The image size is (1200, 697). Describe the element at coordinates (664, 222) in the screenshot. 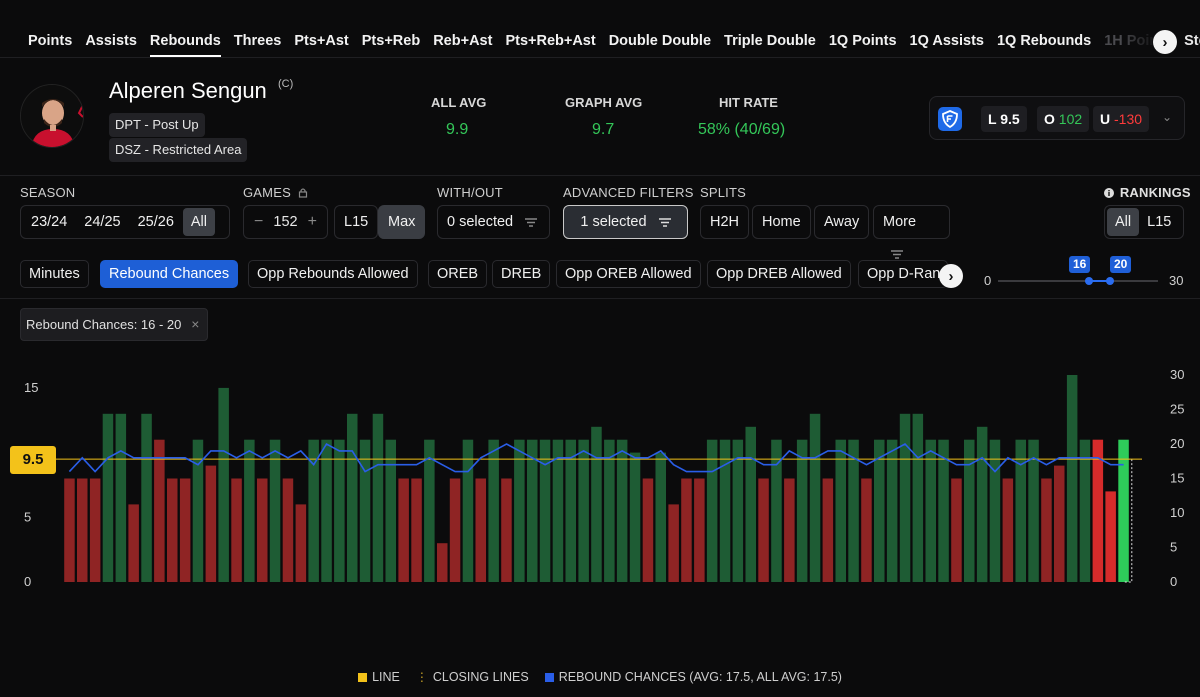

I see `filter-lines-icon` at that location.